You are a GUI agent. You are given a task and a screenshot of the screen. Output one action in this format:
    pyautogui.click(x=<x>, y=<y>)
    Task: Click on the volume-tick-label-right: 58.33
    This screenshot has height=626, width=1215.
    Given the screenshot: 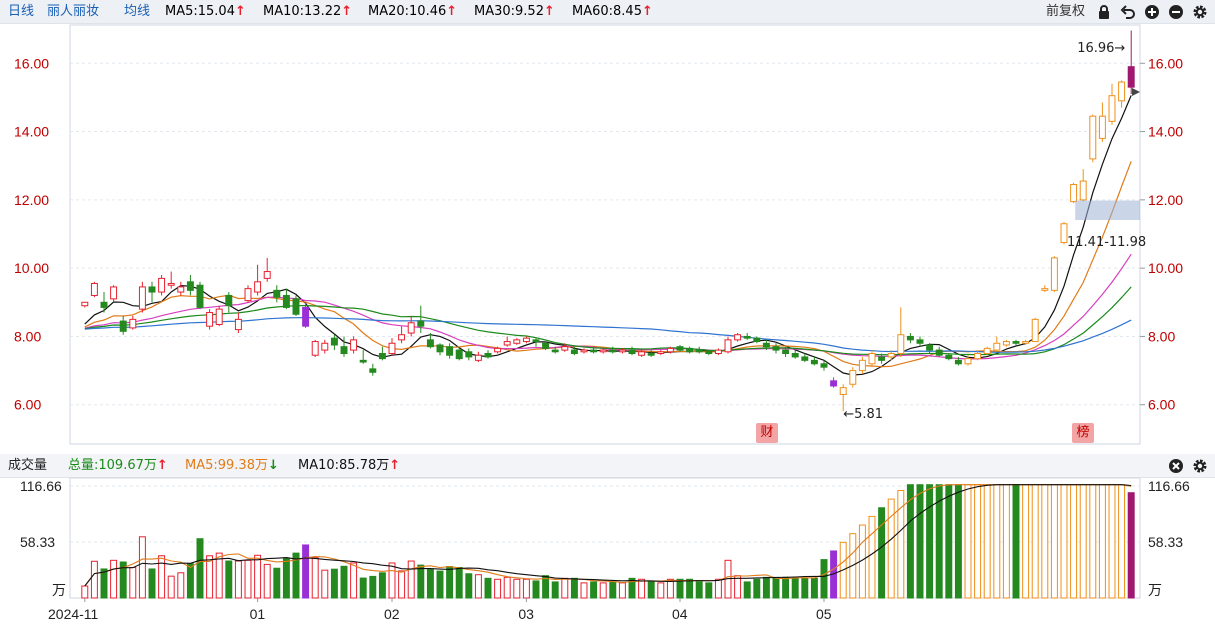 What is the action you would take?
    pyautogui.click(x=1165, y=542)
    